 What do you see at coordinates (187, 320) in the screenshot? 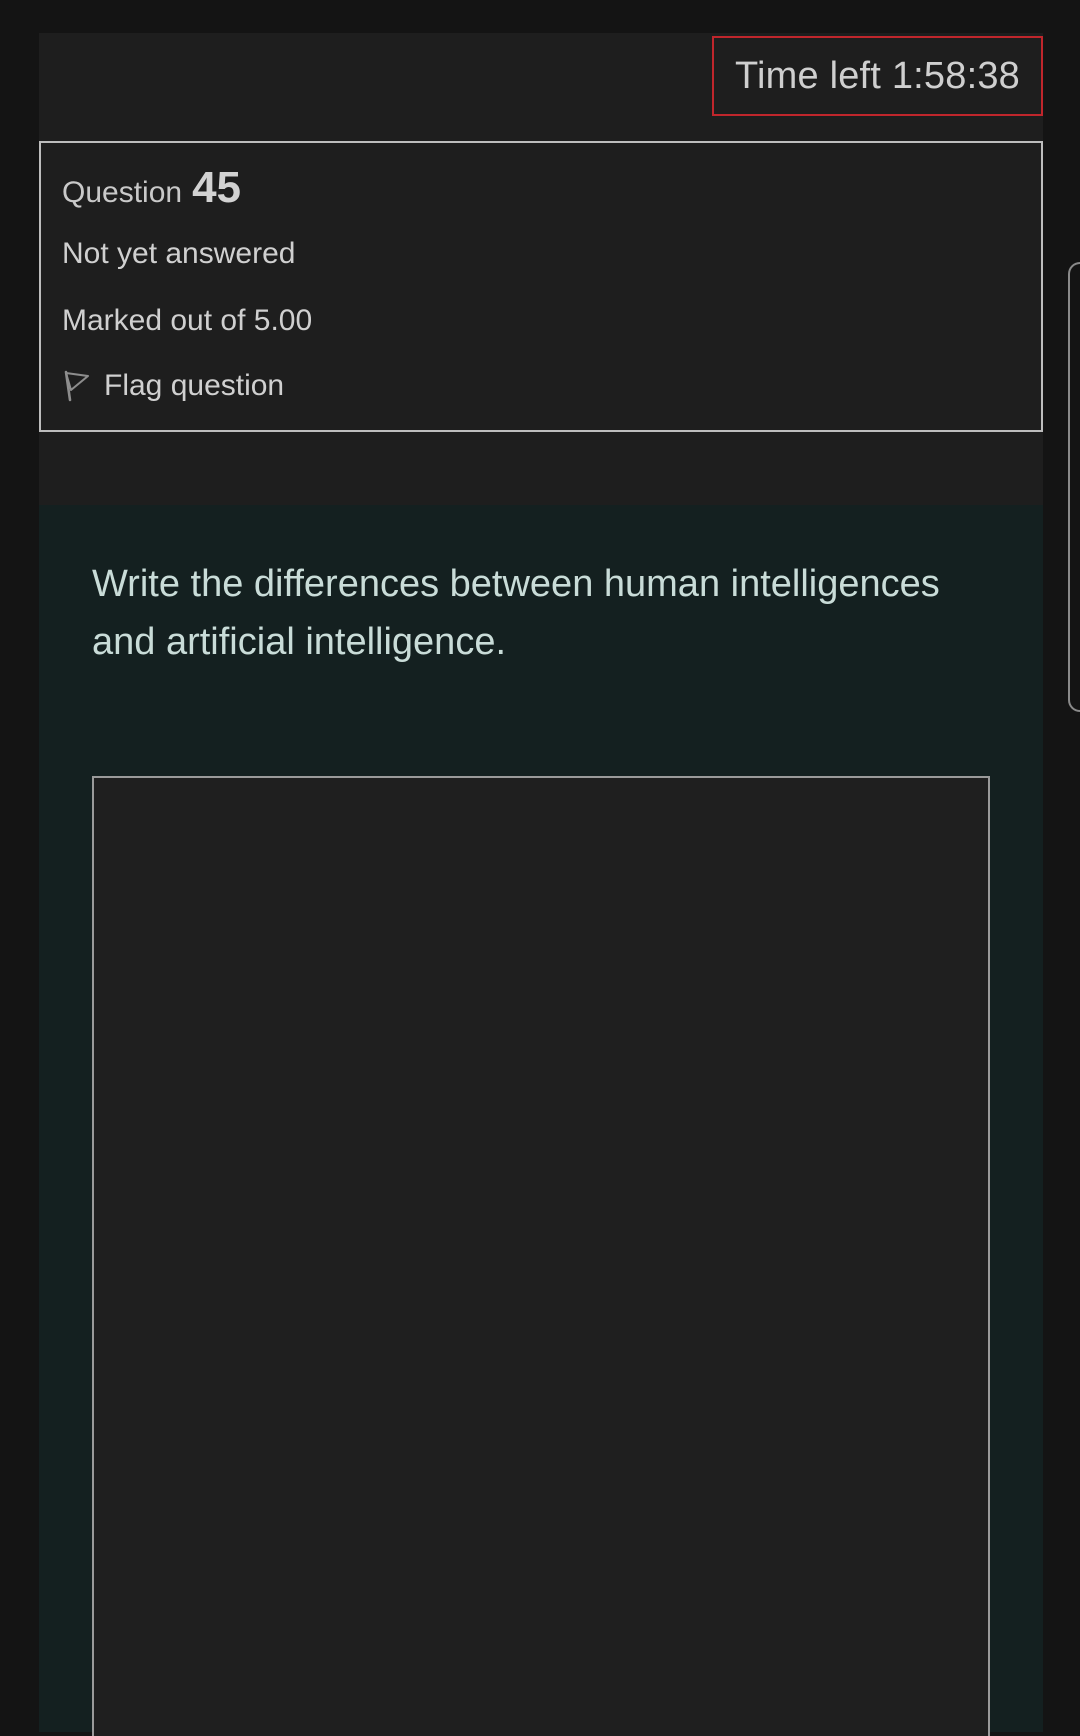
I see `question-marks: Marked out of 5.00` at bounding box center [187, 320].